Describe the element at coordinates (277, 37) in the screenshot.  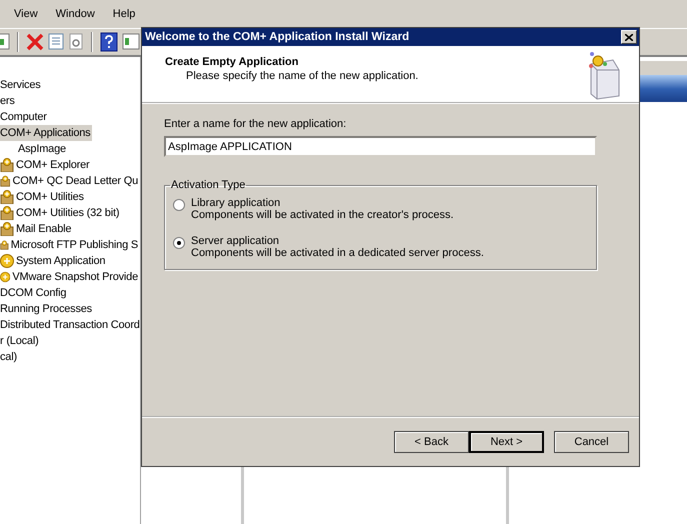
I see `window-title: Welcome to the COM+ Application Install Wizard` at that location.